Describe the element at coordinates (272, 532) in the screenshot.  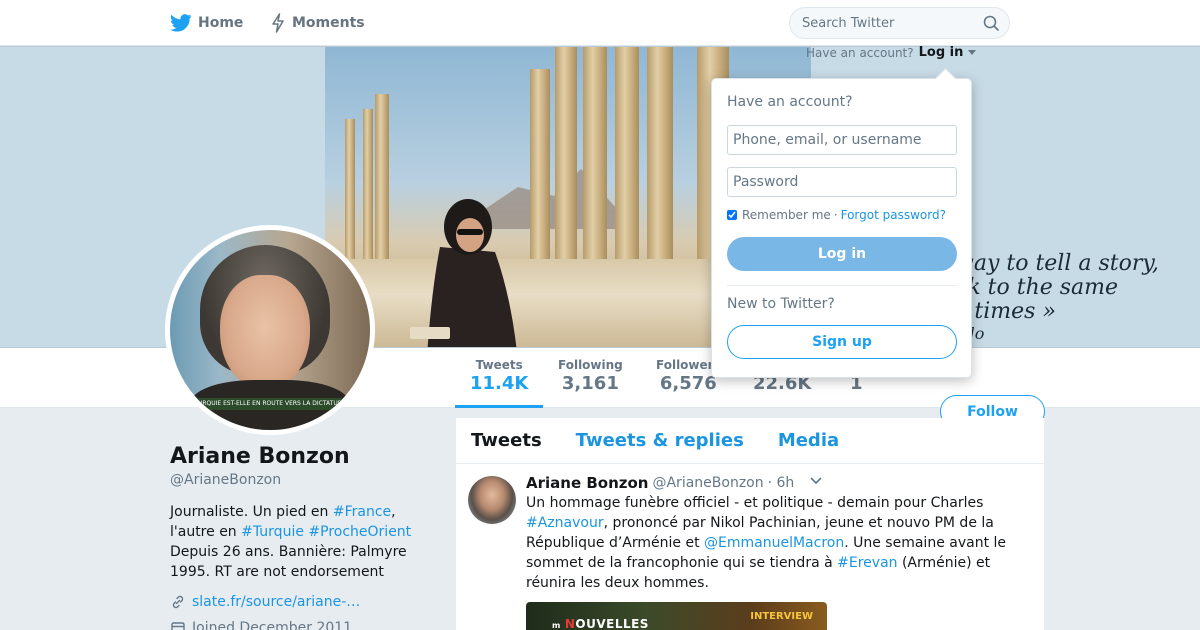
I see `bio-hashtag: #Turquie` at that location.